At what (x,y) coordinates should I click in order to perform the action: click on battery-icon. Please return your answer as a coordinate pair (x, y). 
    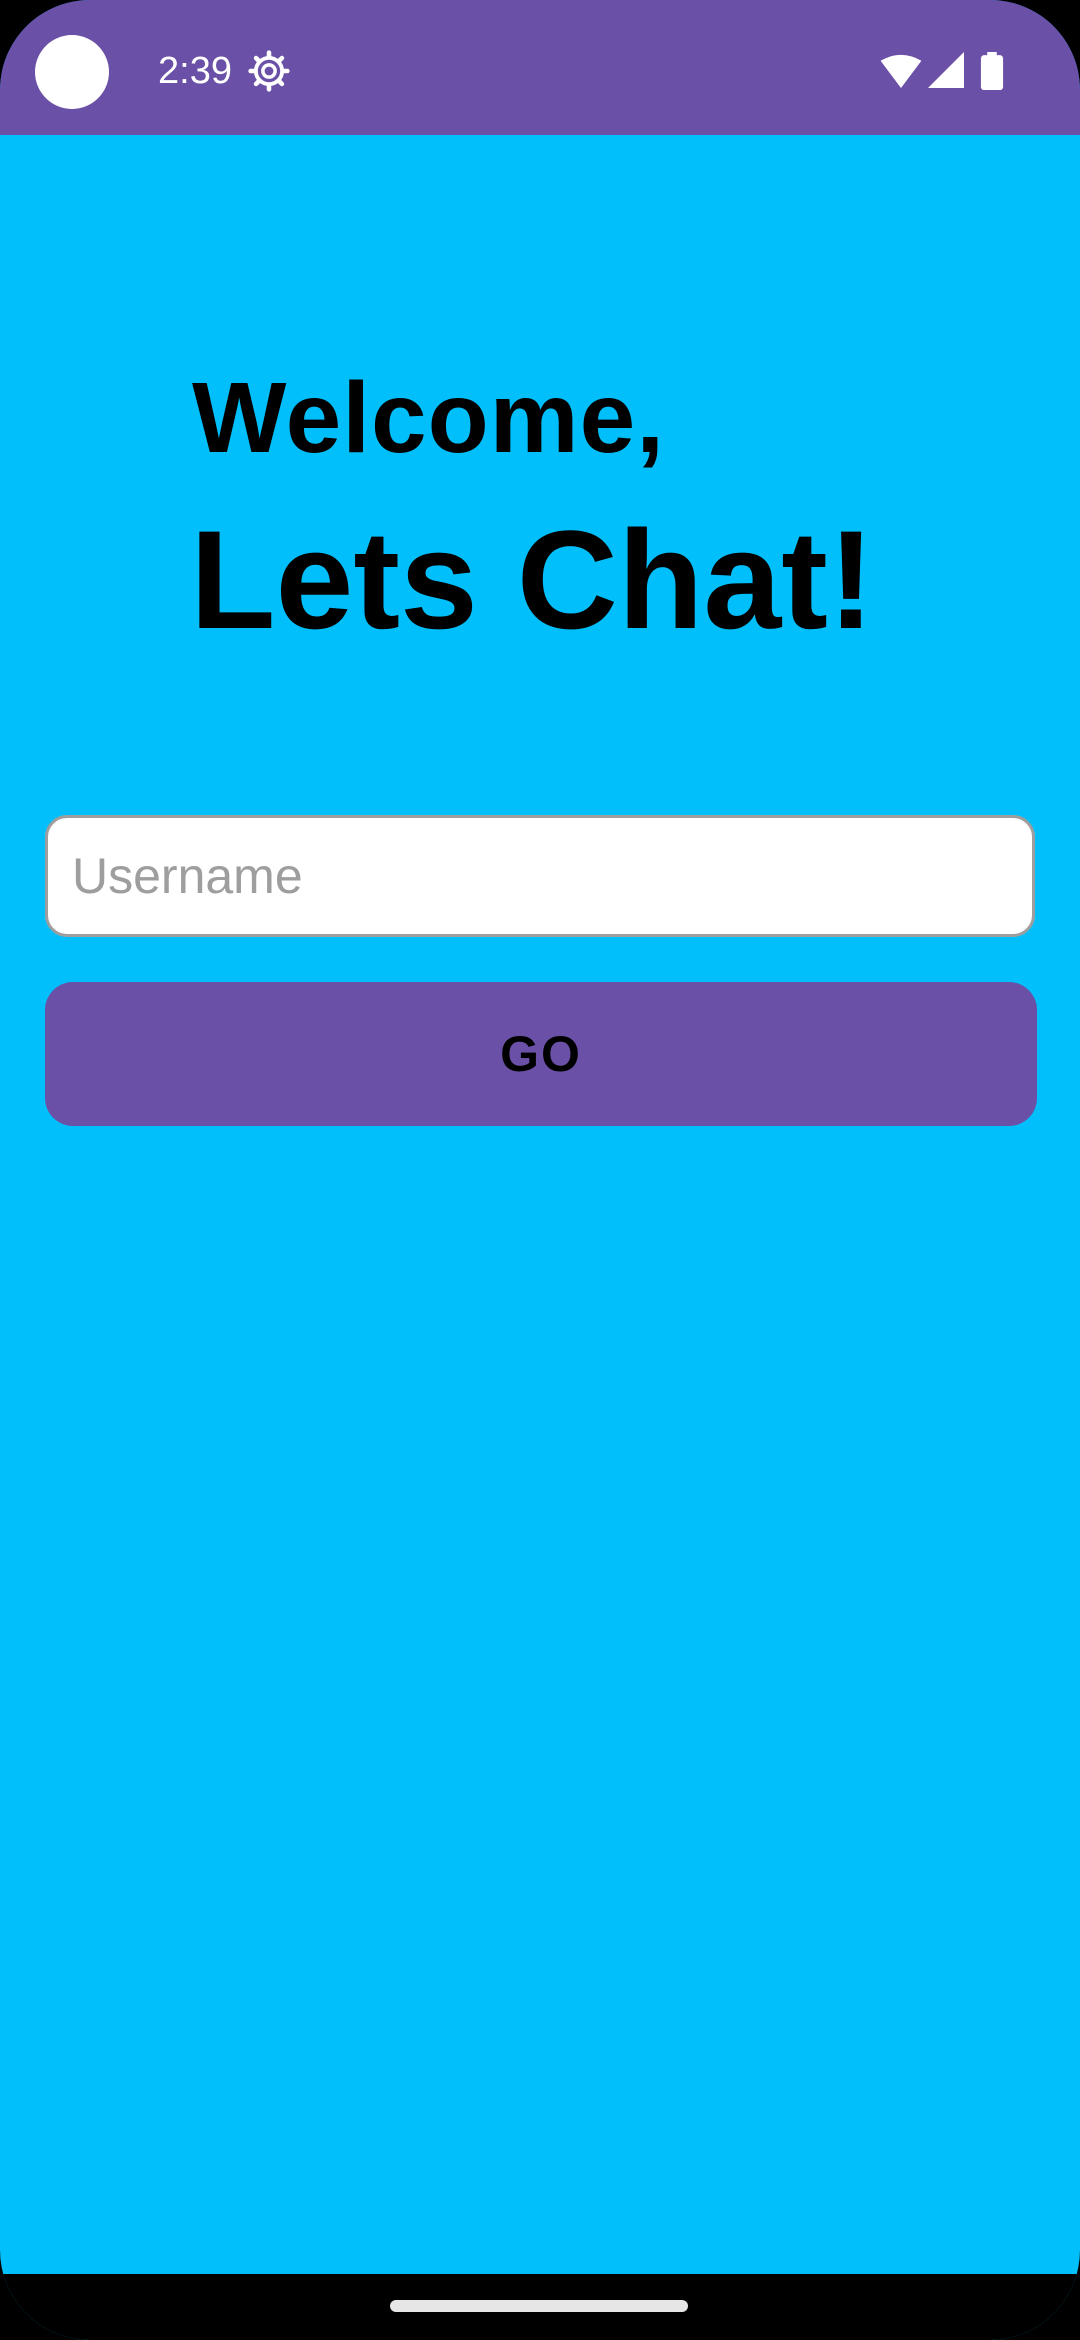
    Looking at the image, I should click on (992, 71).